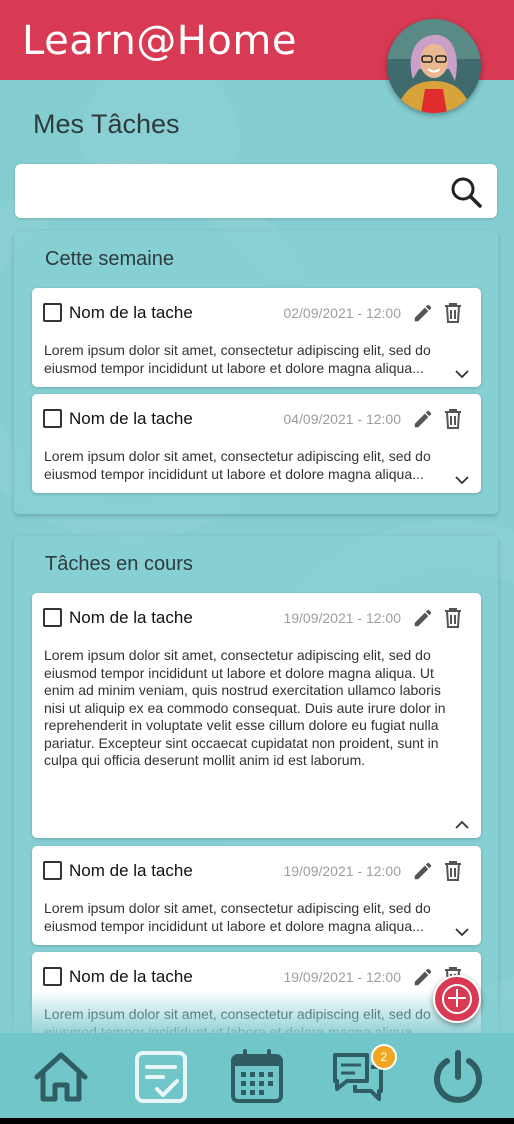 The height and width of the screenshot is (1124, 514). What do you see at coordinates (342, 313) in the screenshot?
I see `task-datetime: 02/09/2021 - 12:00` at bounding box center [342, 313].